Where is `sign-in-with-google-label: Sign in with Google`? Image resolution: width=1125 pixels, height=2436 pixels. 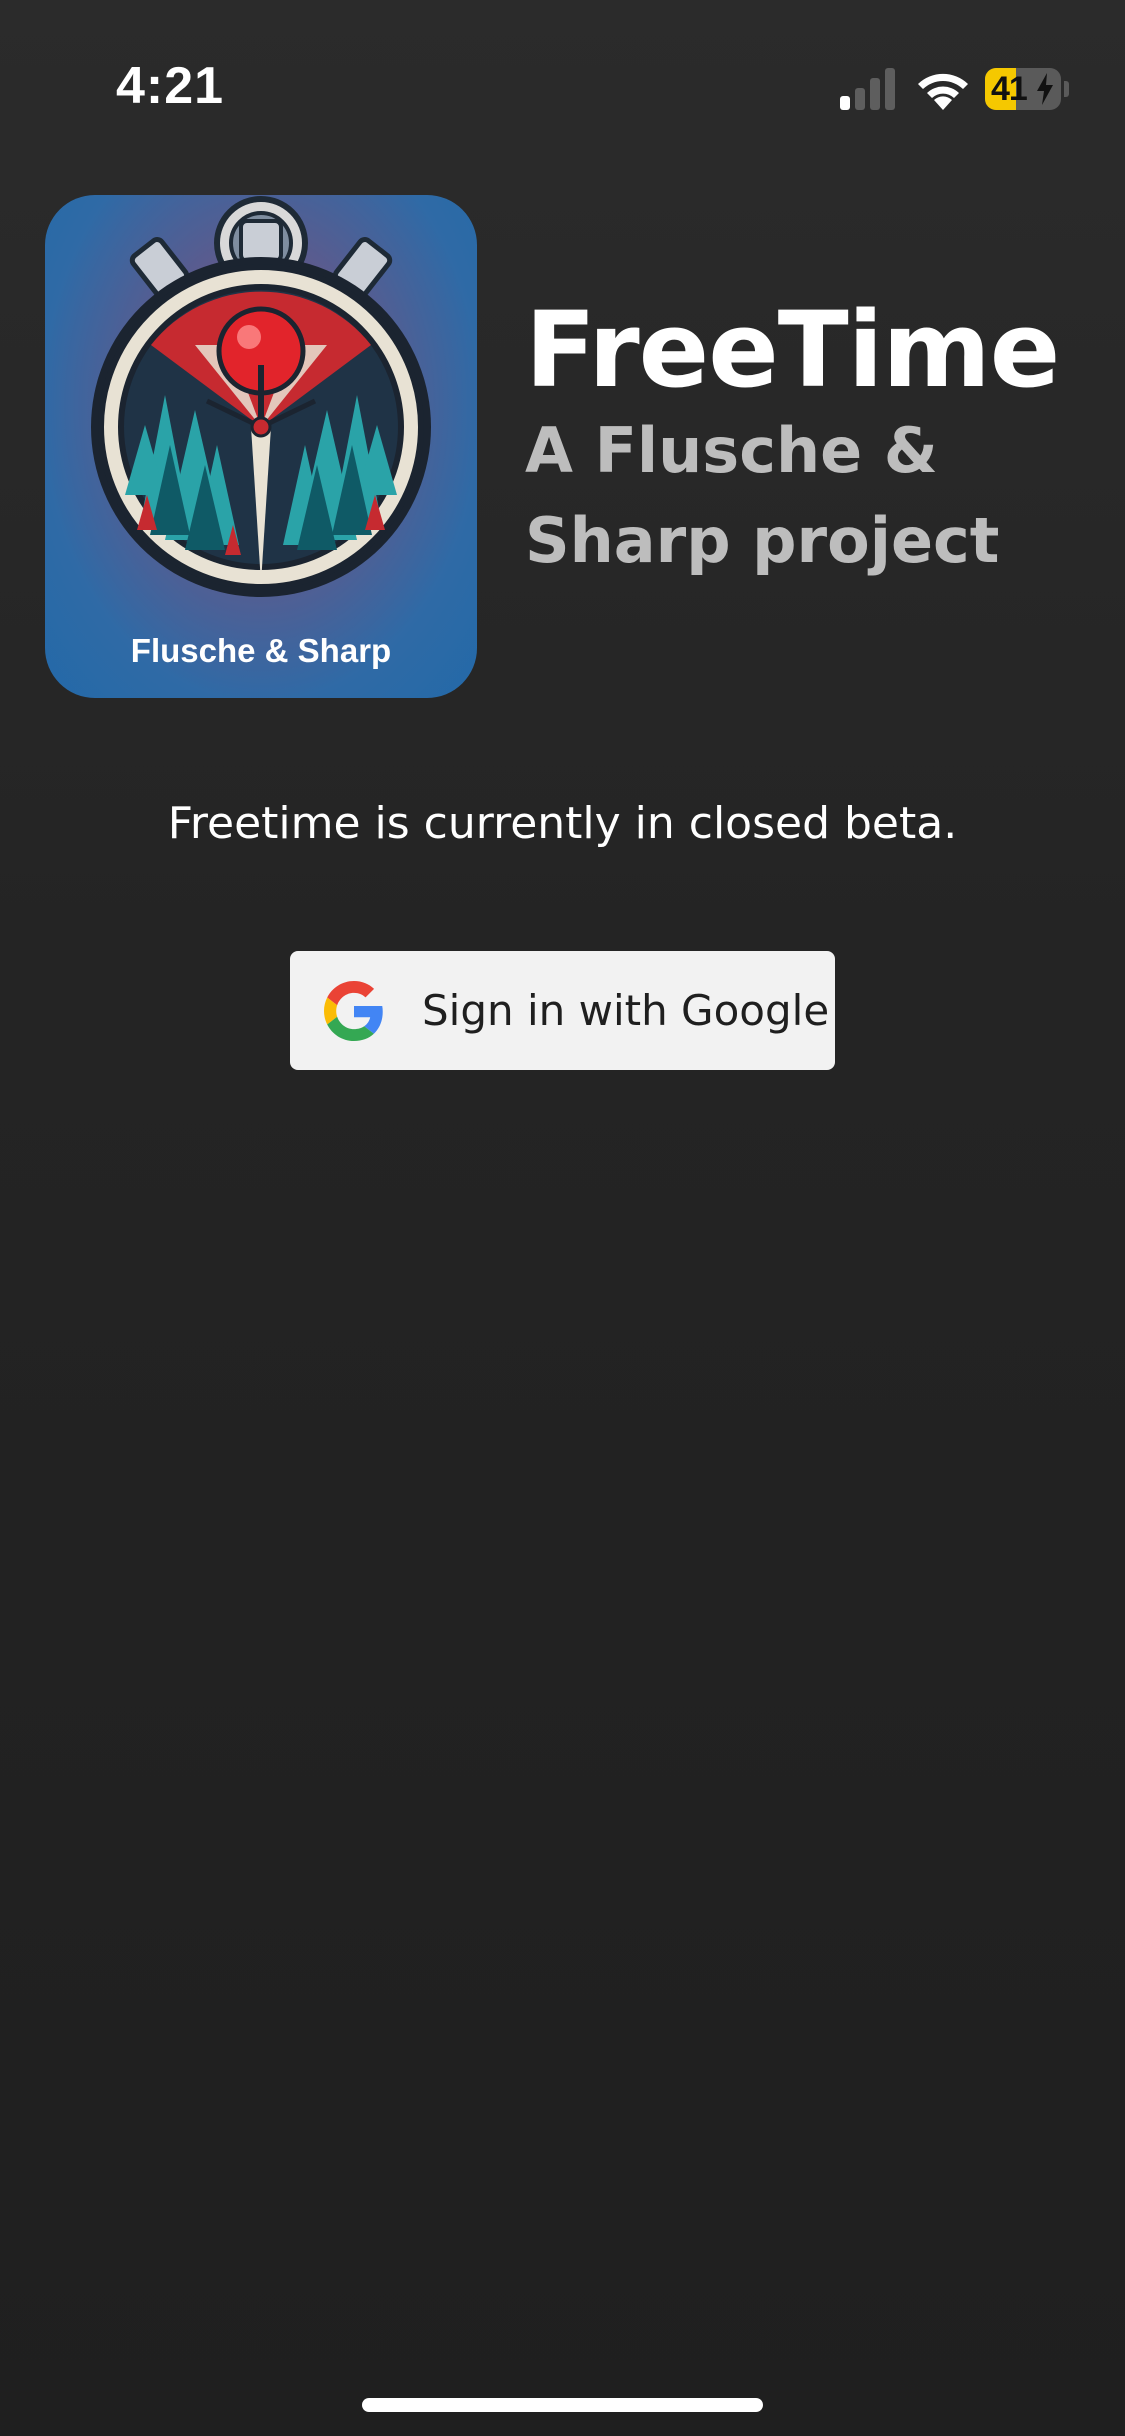 sign-in-with-google-label: Sign in with Google is located at coordinates (626, 1010).